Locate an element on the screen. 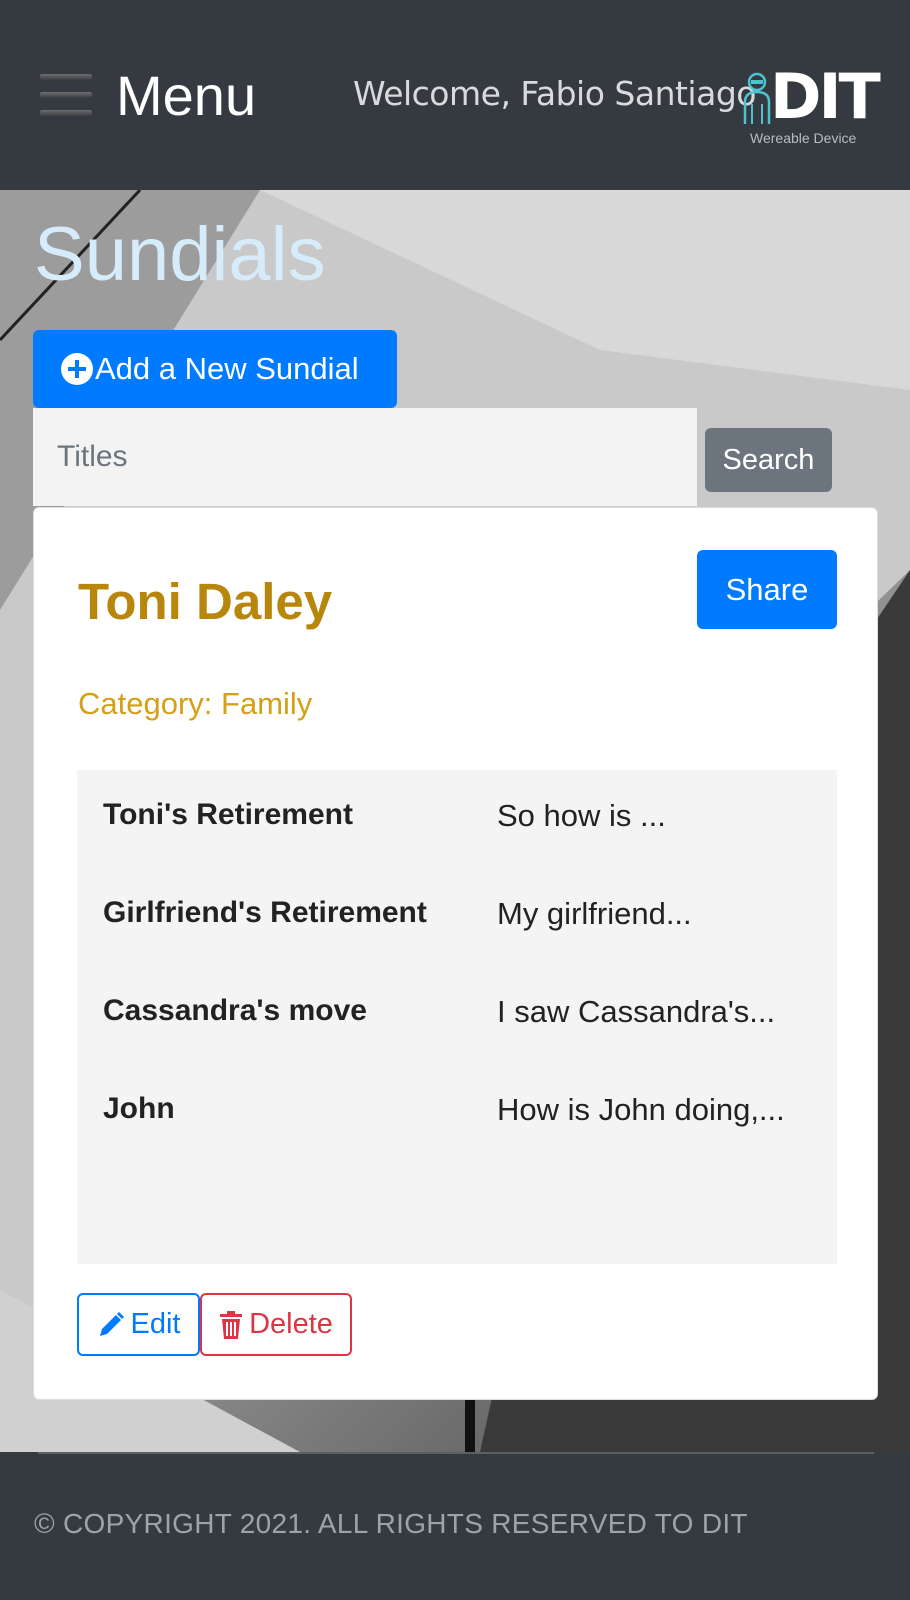 This screenshot has height=1600, width=910. edit-button: Edit is located at coordinates (138, 1324).